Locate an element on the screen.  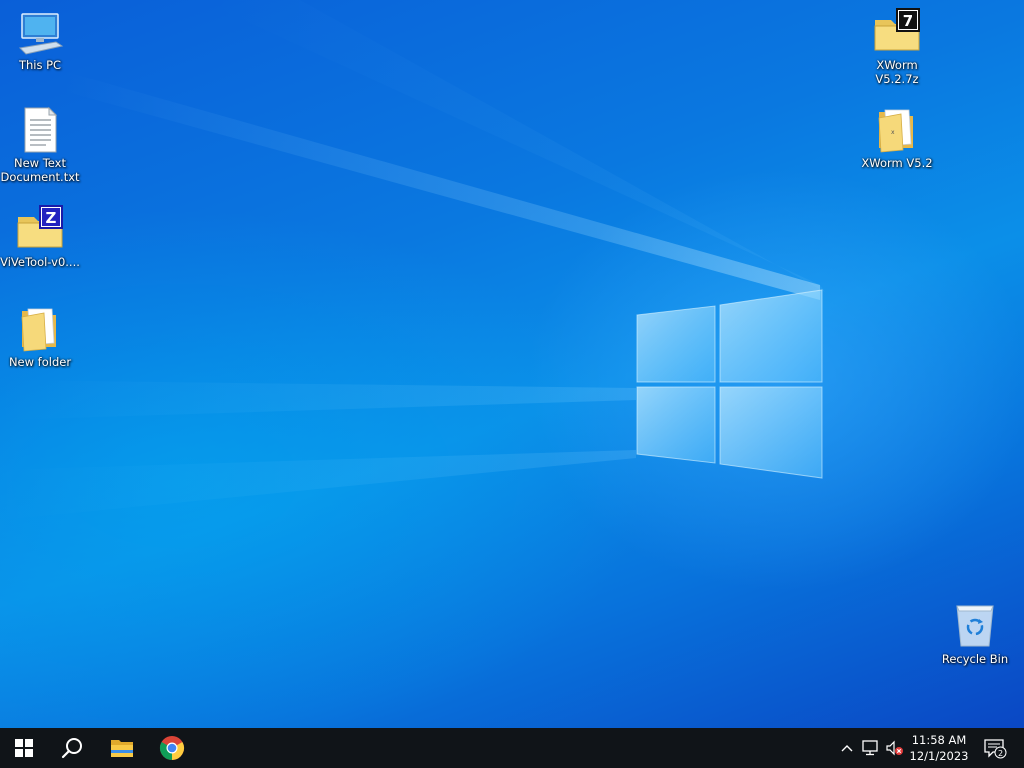
network-icon is located at coordinates (870, 748).